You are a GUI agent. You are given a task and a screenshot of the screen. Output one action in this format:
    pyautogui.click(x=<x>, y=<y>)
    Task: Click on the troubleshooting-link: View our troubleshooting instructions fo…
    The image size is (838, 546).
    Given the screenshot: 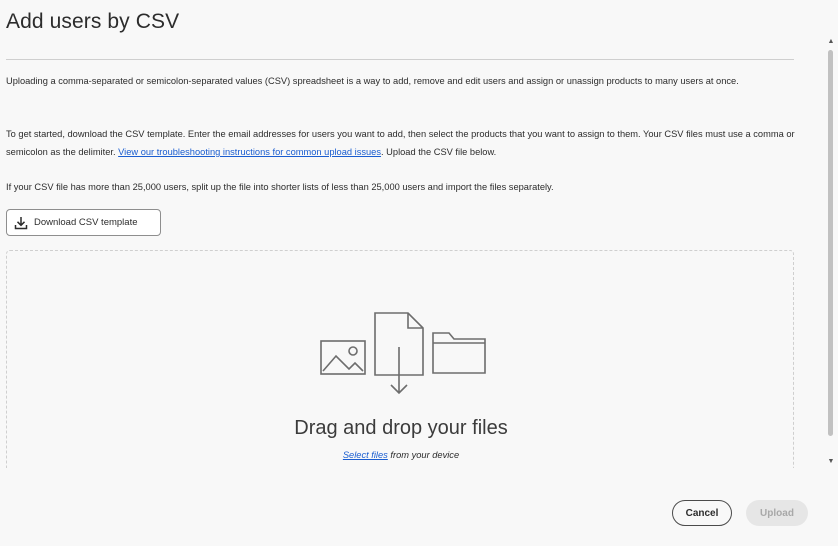 What is the action you would take?
    pyautogui.click(x=249, y=152)
    